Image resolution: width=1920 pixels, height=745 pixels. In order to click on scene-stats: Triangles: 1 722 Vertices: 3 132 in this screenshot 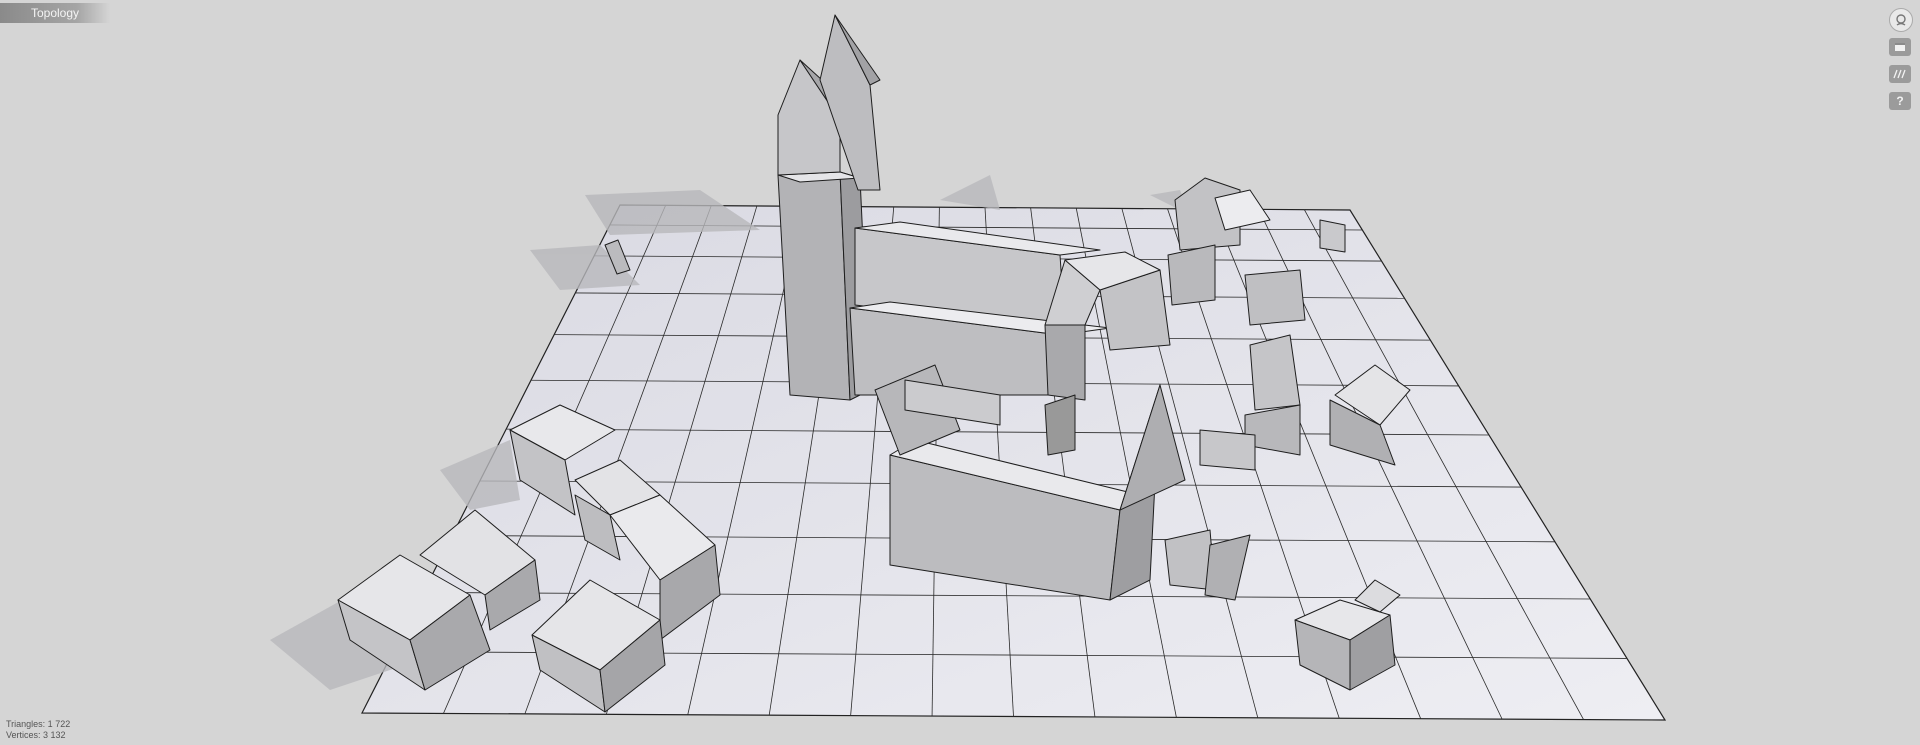, I will do `click(38, 730)`.